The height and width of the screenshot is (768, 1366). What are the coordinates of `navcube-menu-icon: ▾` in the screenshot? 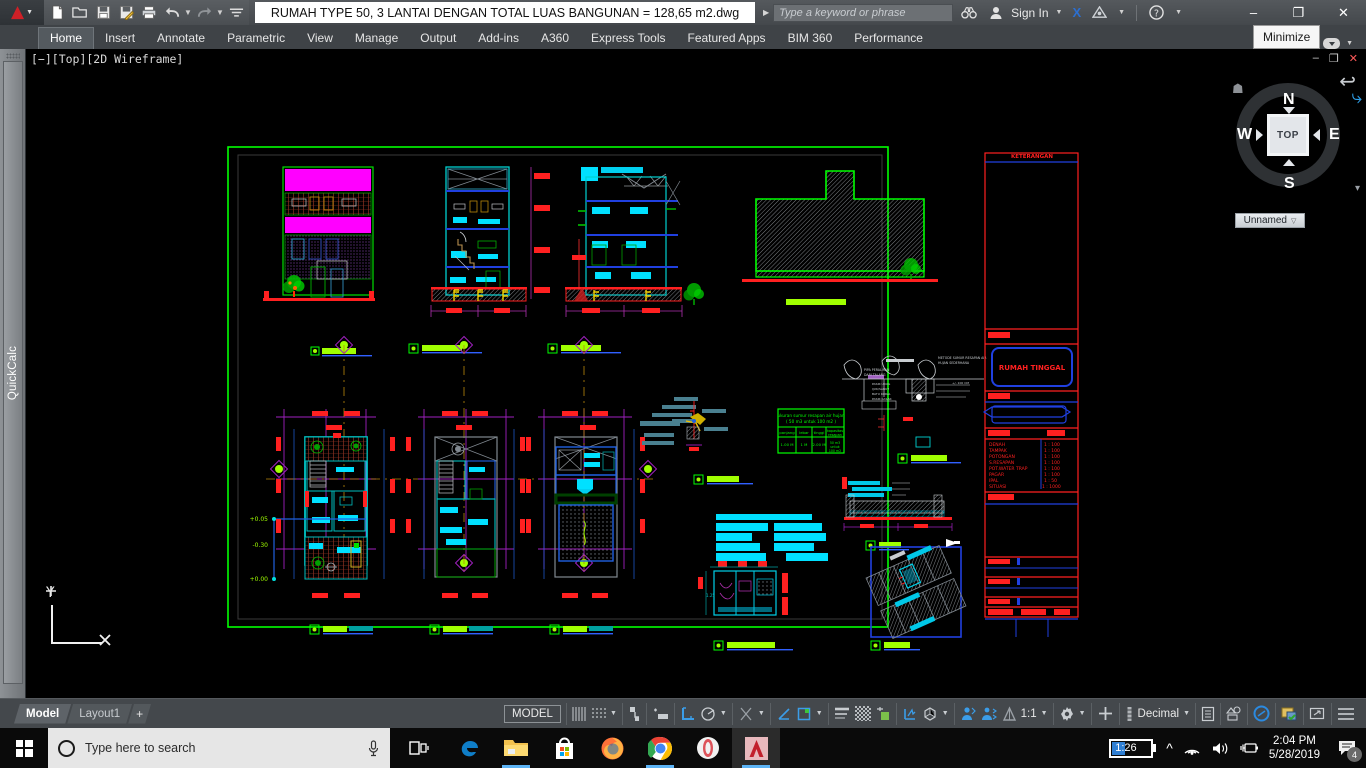 It's located at (1357, 188).